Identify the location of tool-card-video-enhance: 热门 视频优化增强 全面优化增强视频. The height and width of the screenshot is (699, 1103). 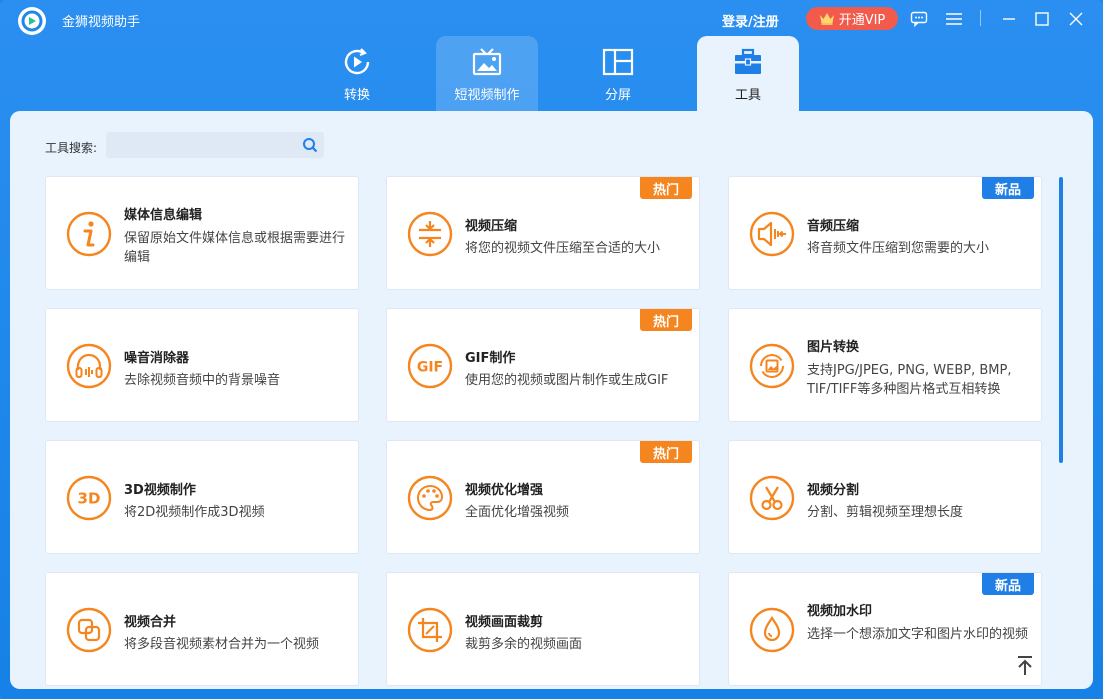
(543, 497).